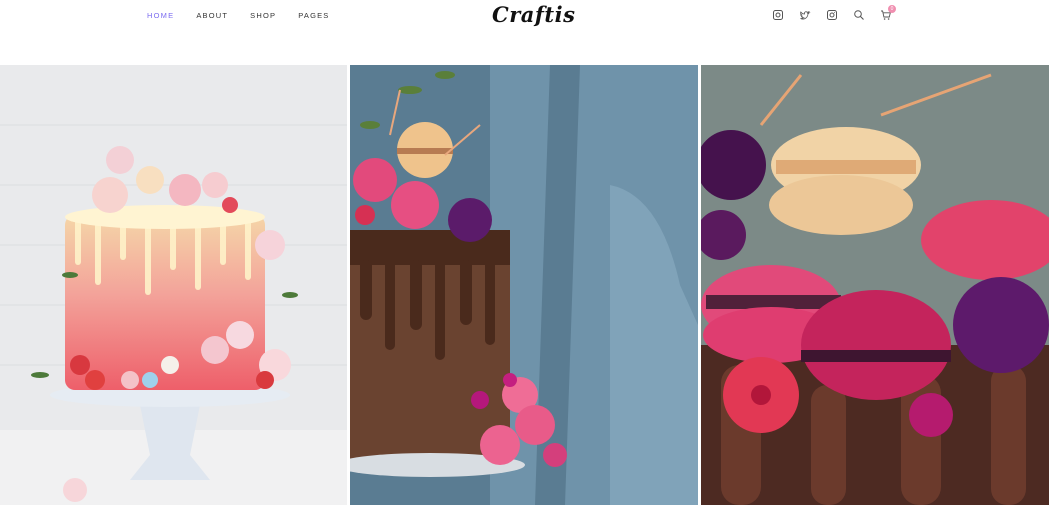  Describe the element at coordinates (212, 16) in the screenshot. I see `nav-item-about: ABOUT` at that location.